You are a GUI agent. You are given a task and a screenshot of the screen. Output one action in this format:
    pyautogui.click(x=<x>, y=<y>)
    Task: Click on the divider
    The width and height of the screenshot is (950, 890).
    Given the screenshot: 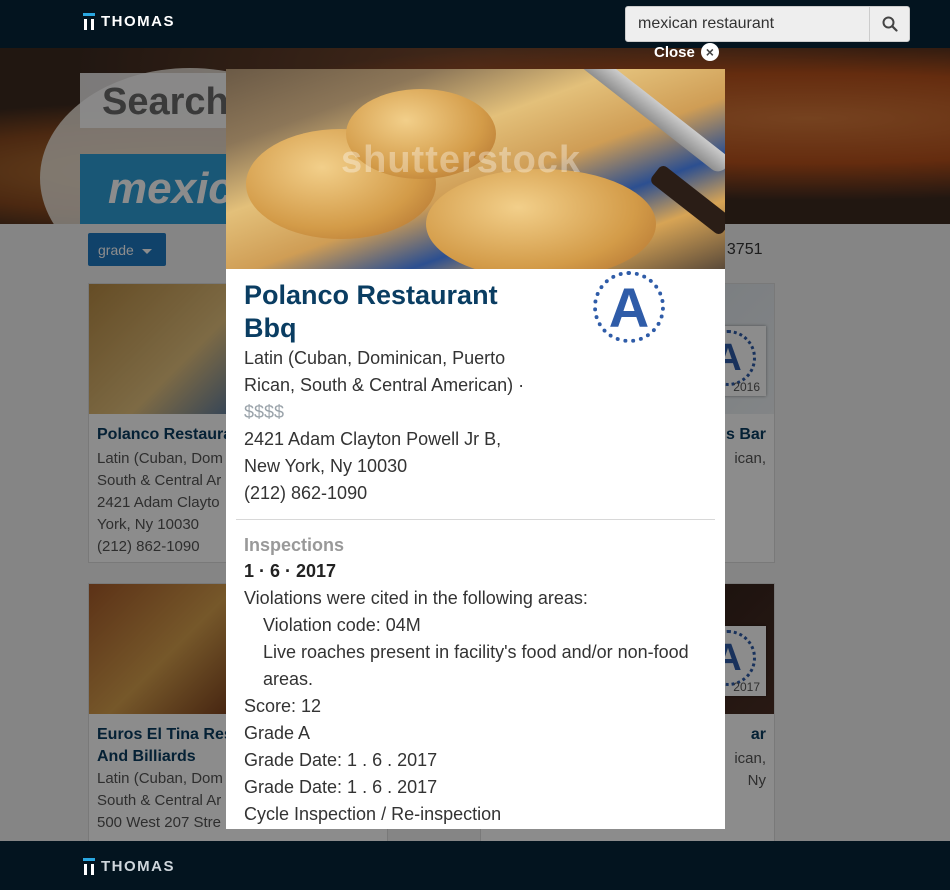 What is the action you would take?
    pyautogui.click(x=475, y=519)
    